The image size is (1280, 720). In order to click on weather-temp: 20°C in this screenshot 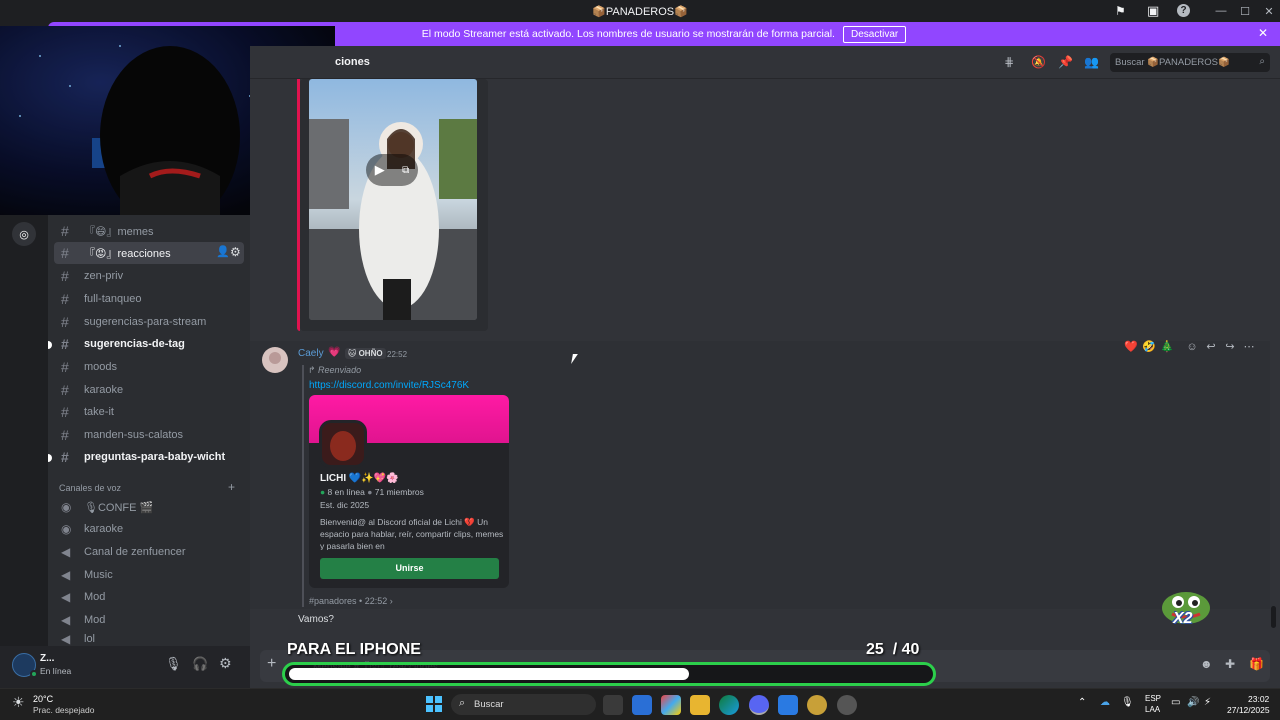, I will do `click(43, 699)`.